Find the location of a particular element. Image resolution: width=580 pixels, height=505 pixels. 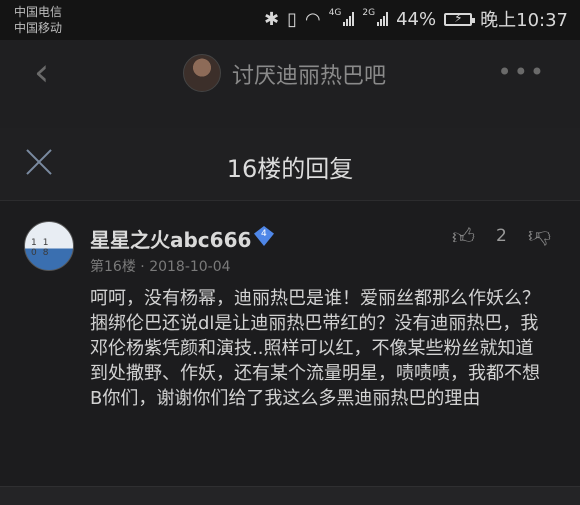

battery-percent: 44% is located at coordinates (416, 19).